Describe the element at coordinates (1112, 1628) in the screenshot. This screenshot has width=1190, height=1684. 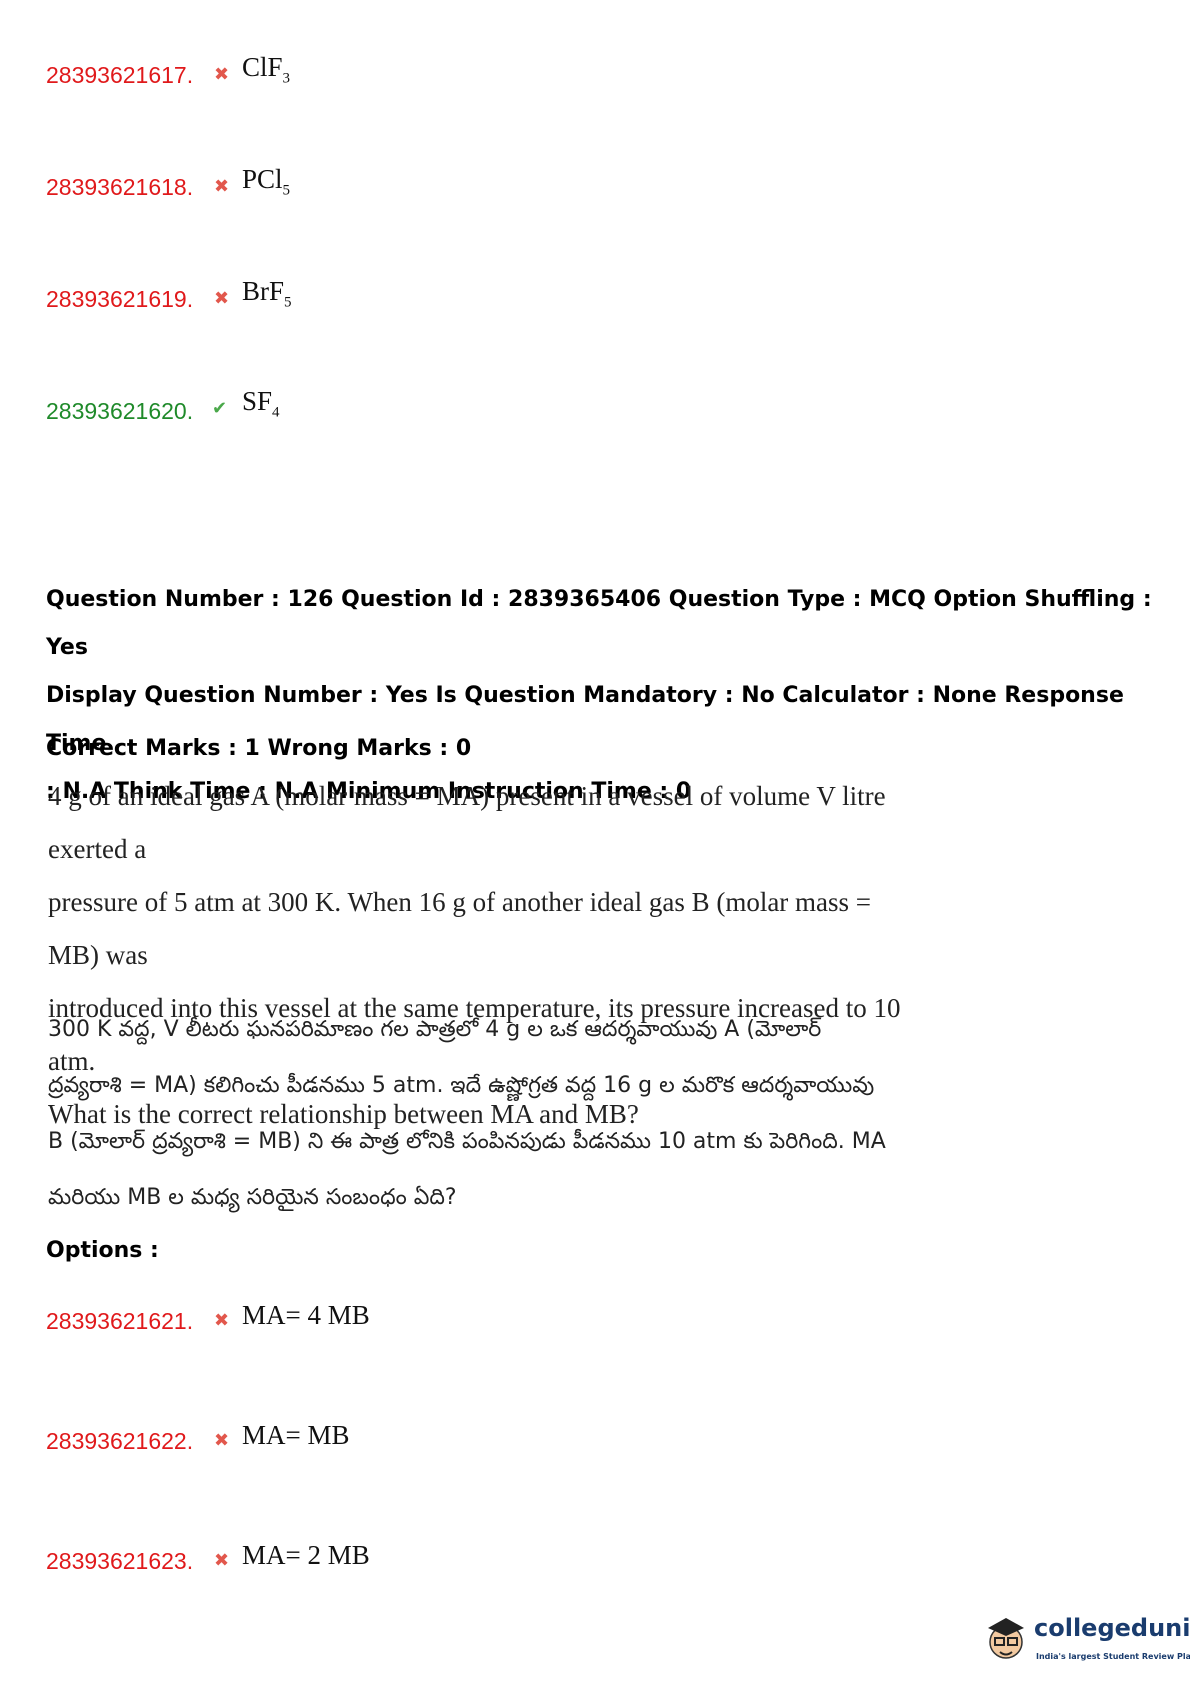
I see `logo-name: collegedunia` at that location.